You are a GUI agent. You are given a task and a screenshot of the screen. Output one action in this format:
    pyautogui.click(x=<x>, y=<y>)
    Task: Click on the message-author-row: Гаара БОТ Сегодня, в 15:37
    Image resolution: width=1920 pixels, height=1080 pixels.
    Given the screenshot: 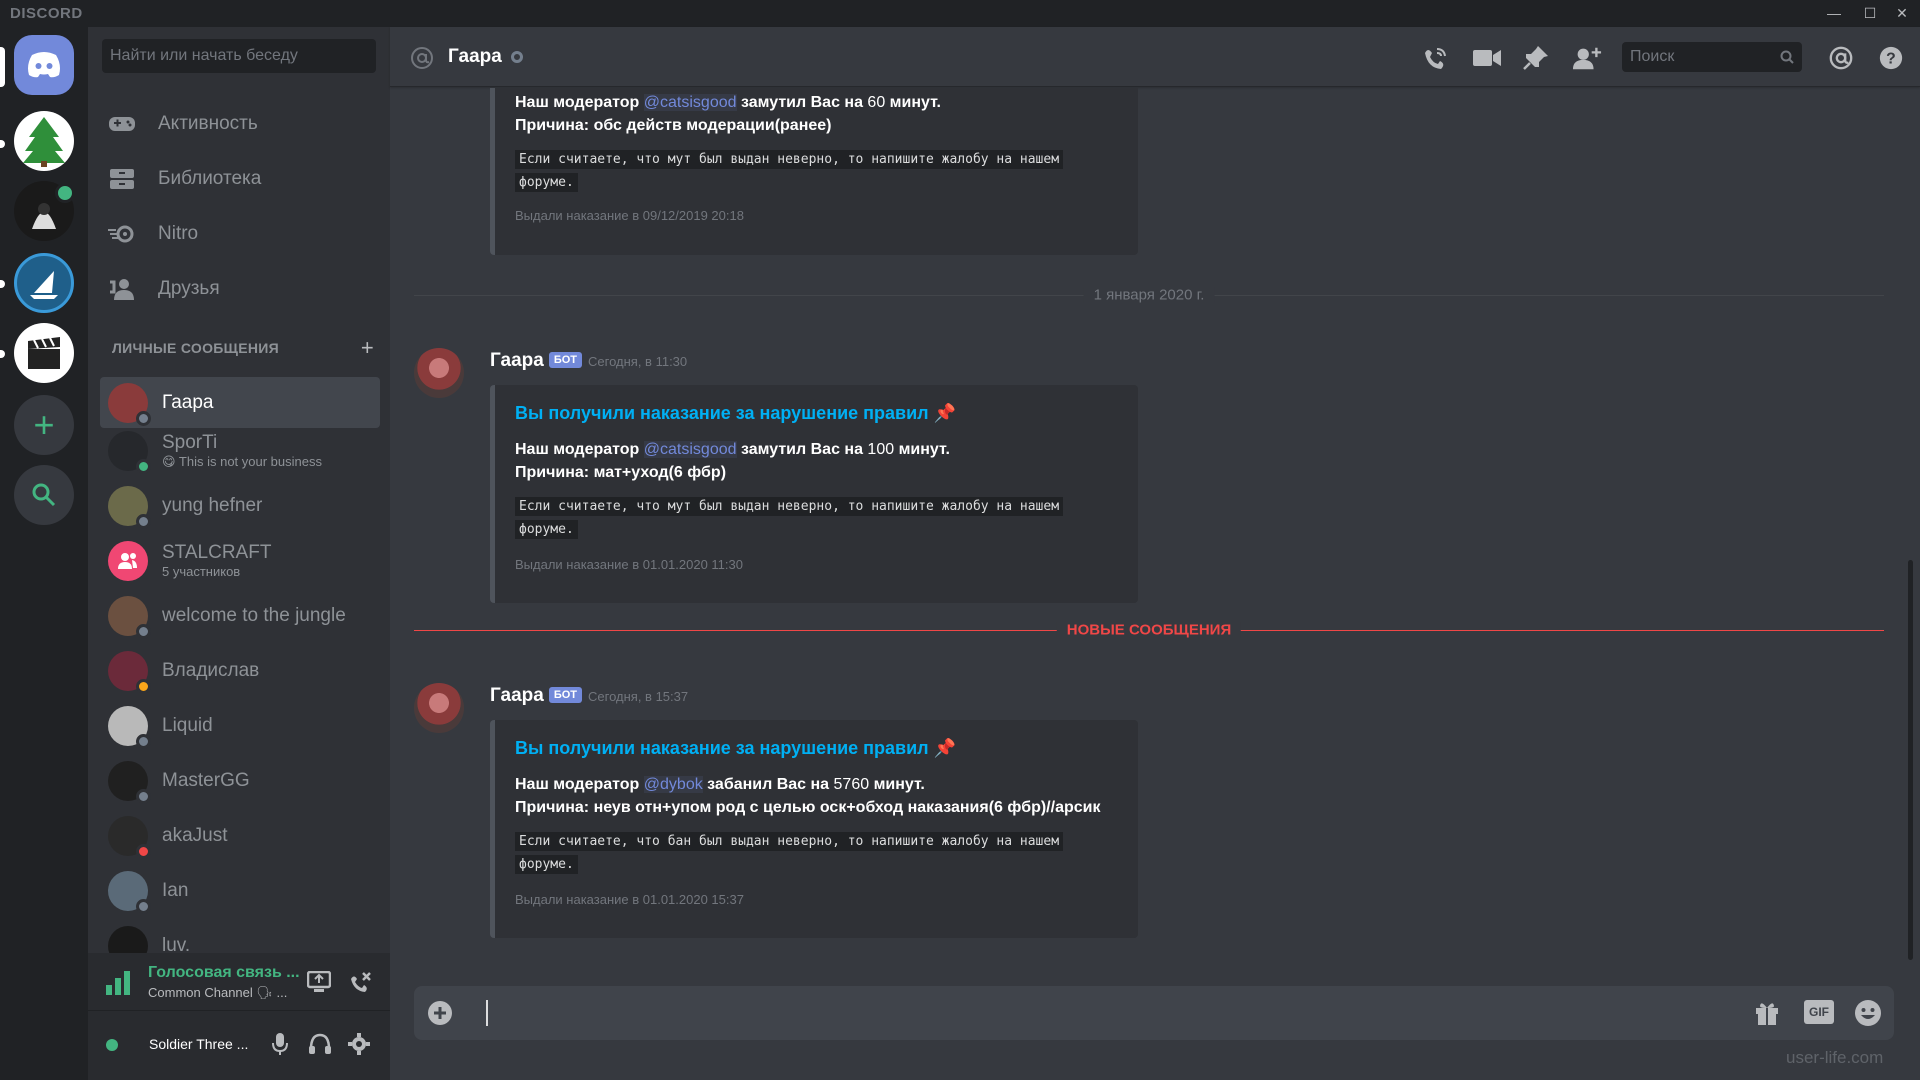 What is the action you would take?
    pyautogui.click(x=589, y=696)
    